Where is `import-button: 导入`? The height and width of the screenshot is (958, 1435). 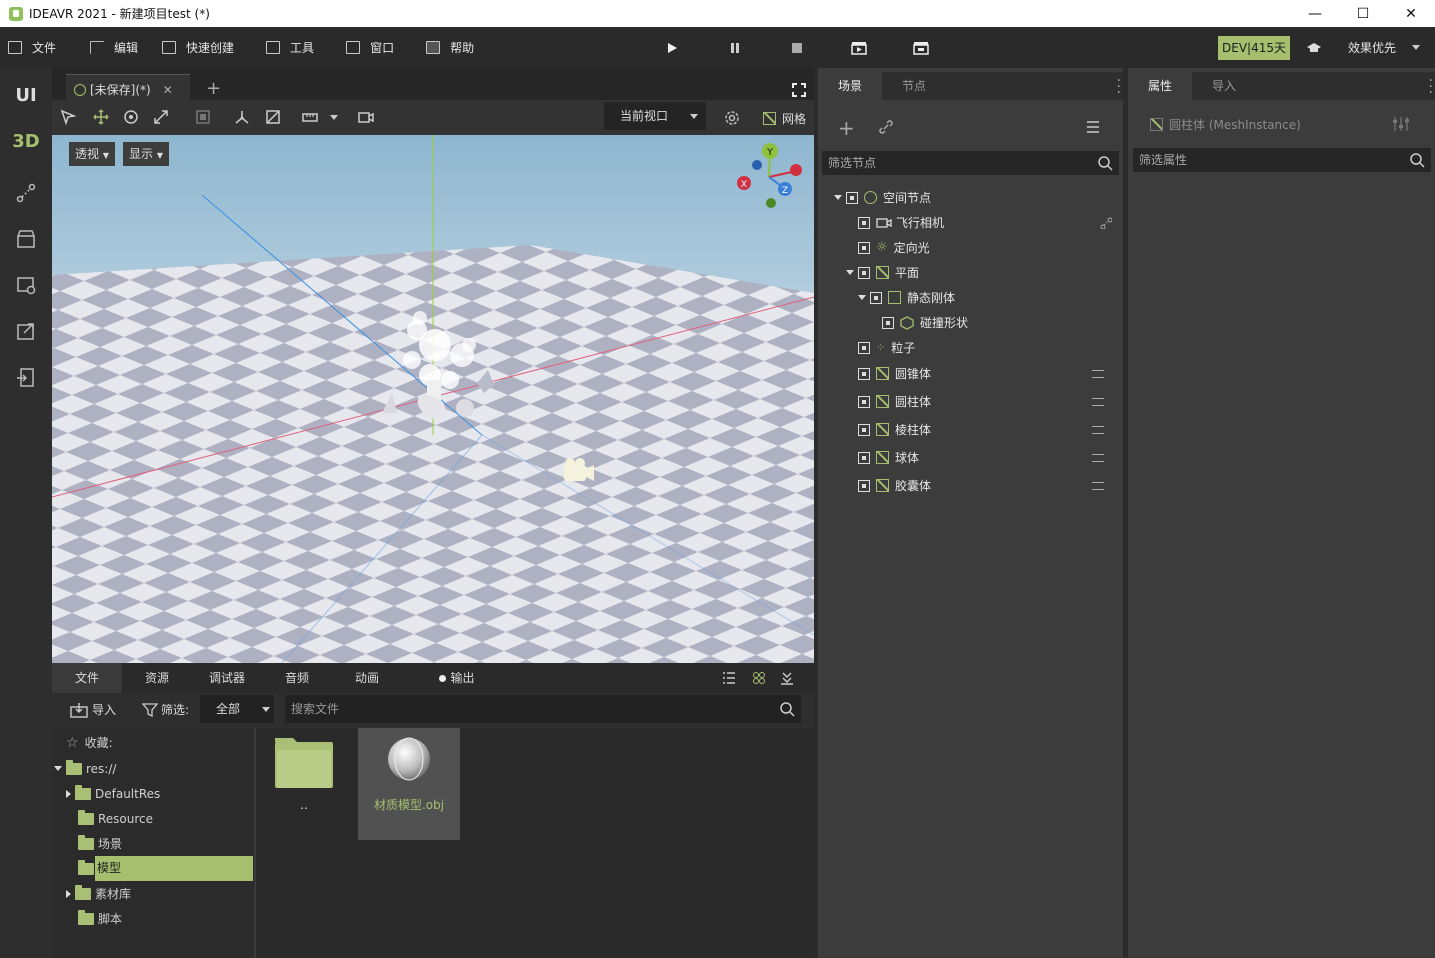 import-button: 导入 is located at coordinates (93, 709).